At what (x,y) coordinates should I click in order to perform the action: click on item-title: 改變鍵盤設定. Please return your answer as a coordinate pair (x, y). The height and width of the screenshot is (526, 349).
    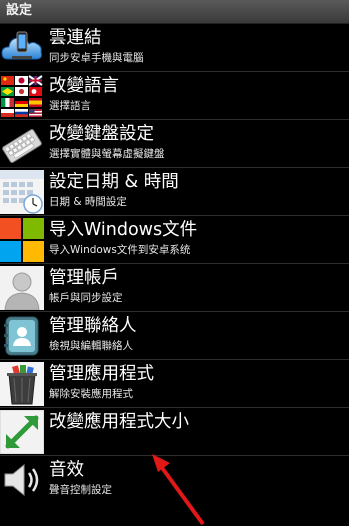
    Looking at the image, I should click on (101, 134).